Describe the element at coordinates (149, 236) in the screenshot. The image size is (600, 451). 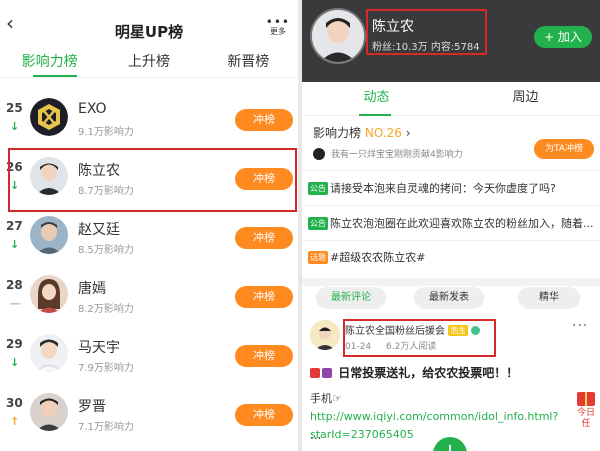
I see `list-item: 27 ↓ 赵又廷 8.5万影响力 冲榜` at that location.